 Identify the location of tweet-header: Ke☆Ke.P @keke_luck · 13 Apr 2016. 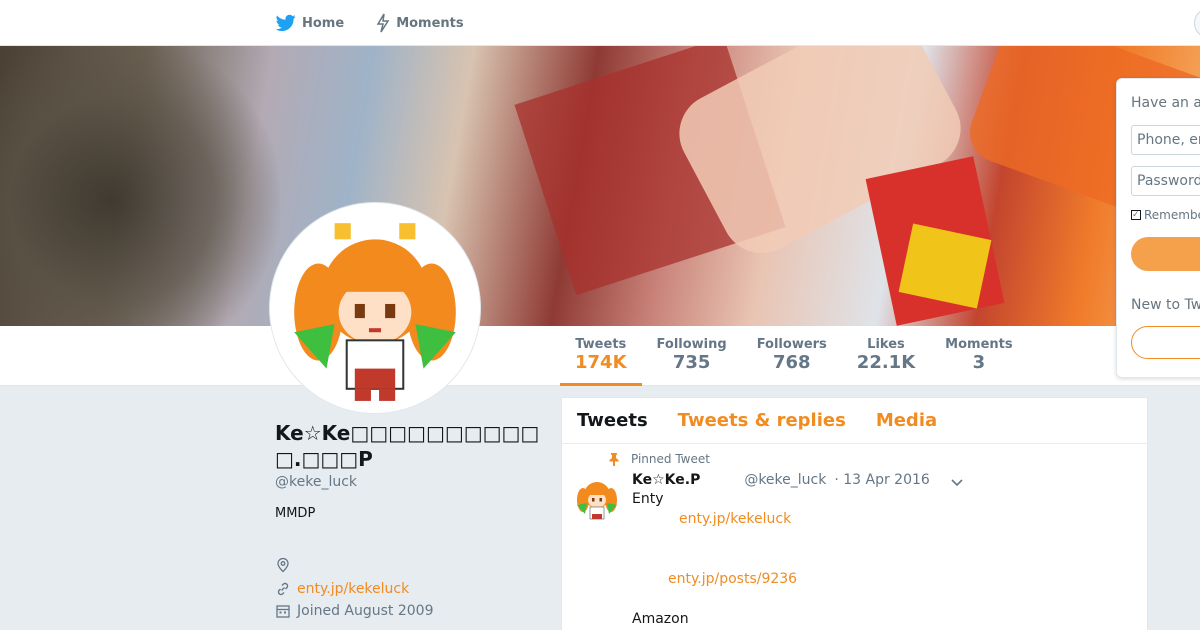
(781, 480).